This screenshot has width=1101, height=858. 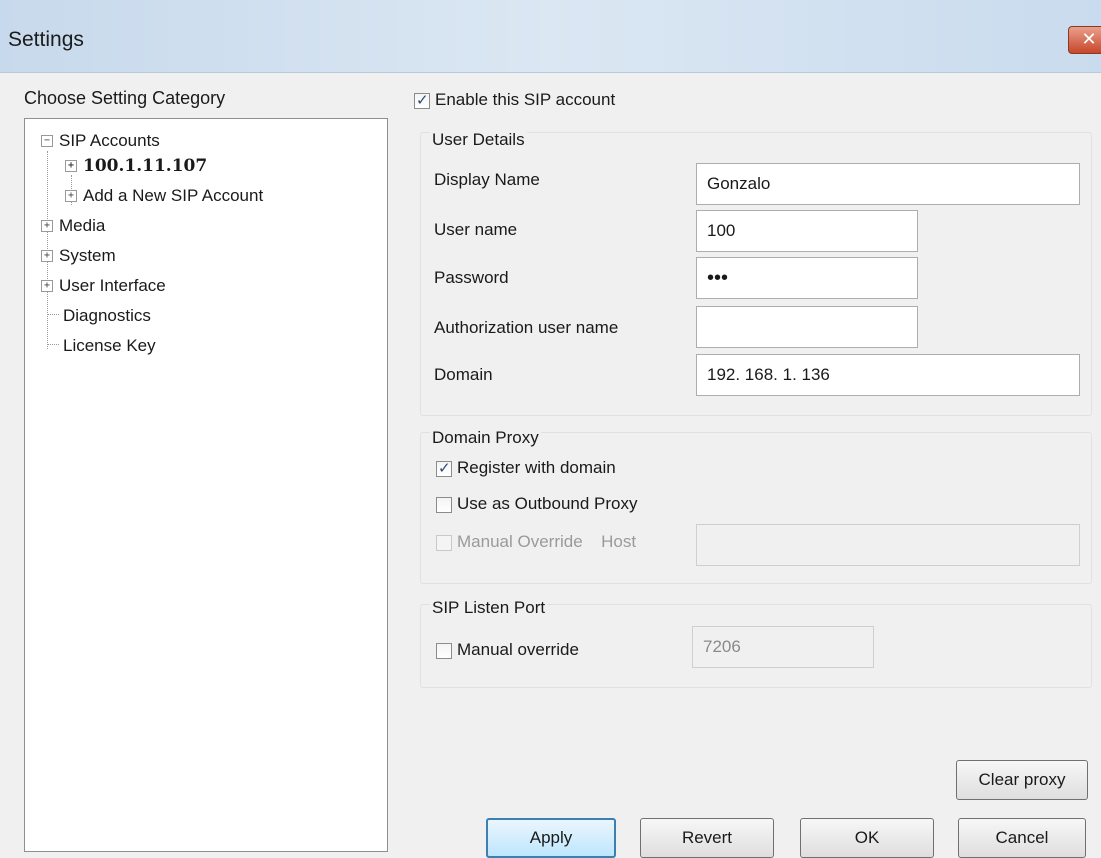 What do you see at coordinates (463, 374) in the screenshot?
I see `domain-label: Domain` at bounding box center [463, 374].